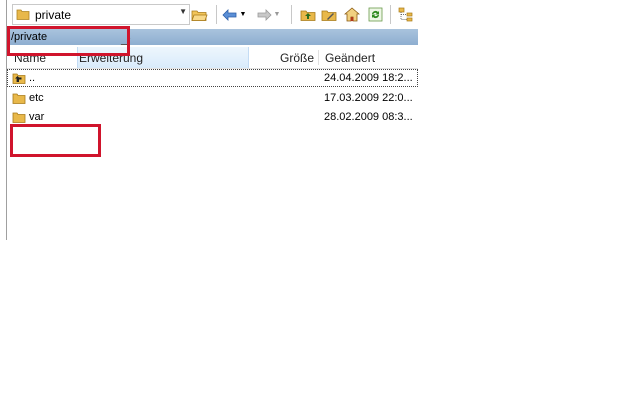 Image resolution: width=640 pixels, height=400 pixels. Describe the element at coordinates (101, 14) in the screenshot. I see `path-dropdown: private ▼` at that location.